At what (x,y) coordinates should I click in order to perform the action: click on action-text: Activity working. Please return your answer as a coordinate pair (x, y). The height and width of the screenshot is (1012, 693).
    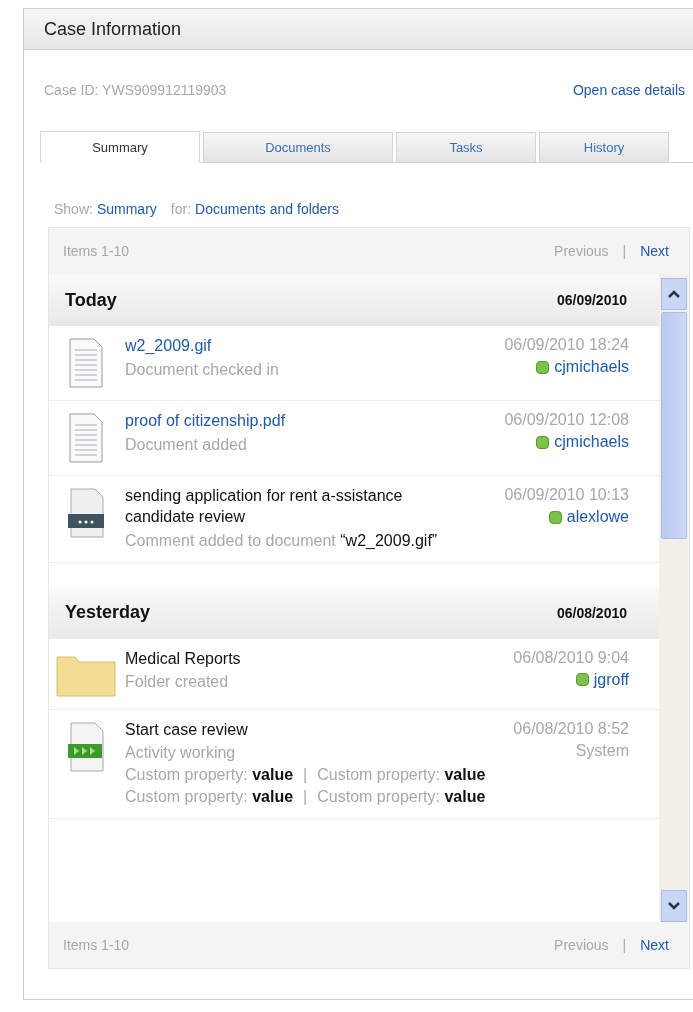
    Looking at the image, I should click on (180, 753).